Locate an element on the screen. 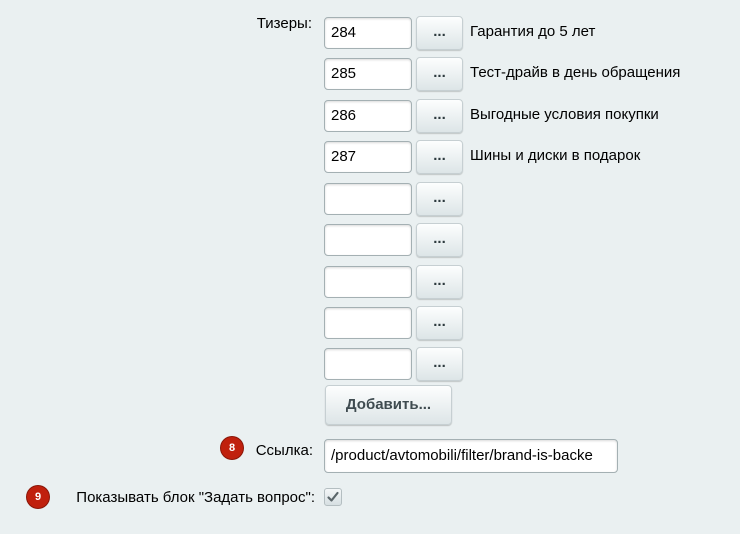  teasers-label: Тизеры: is located at coordinates (284, 23).